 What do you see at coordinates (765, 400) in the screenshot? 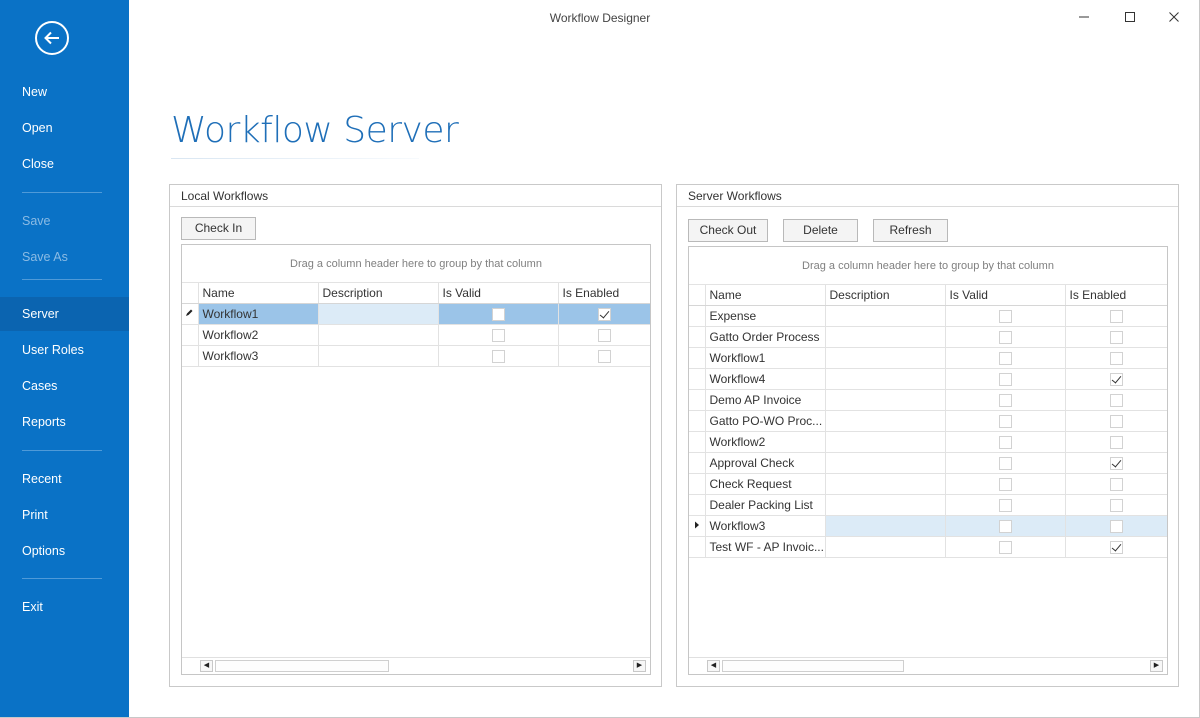
I see `cell-name: Demo AP Invoice` at bounding box center [765, 400].